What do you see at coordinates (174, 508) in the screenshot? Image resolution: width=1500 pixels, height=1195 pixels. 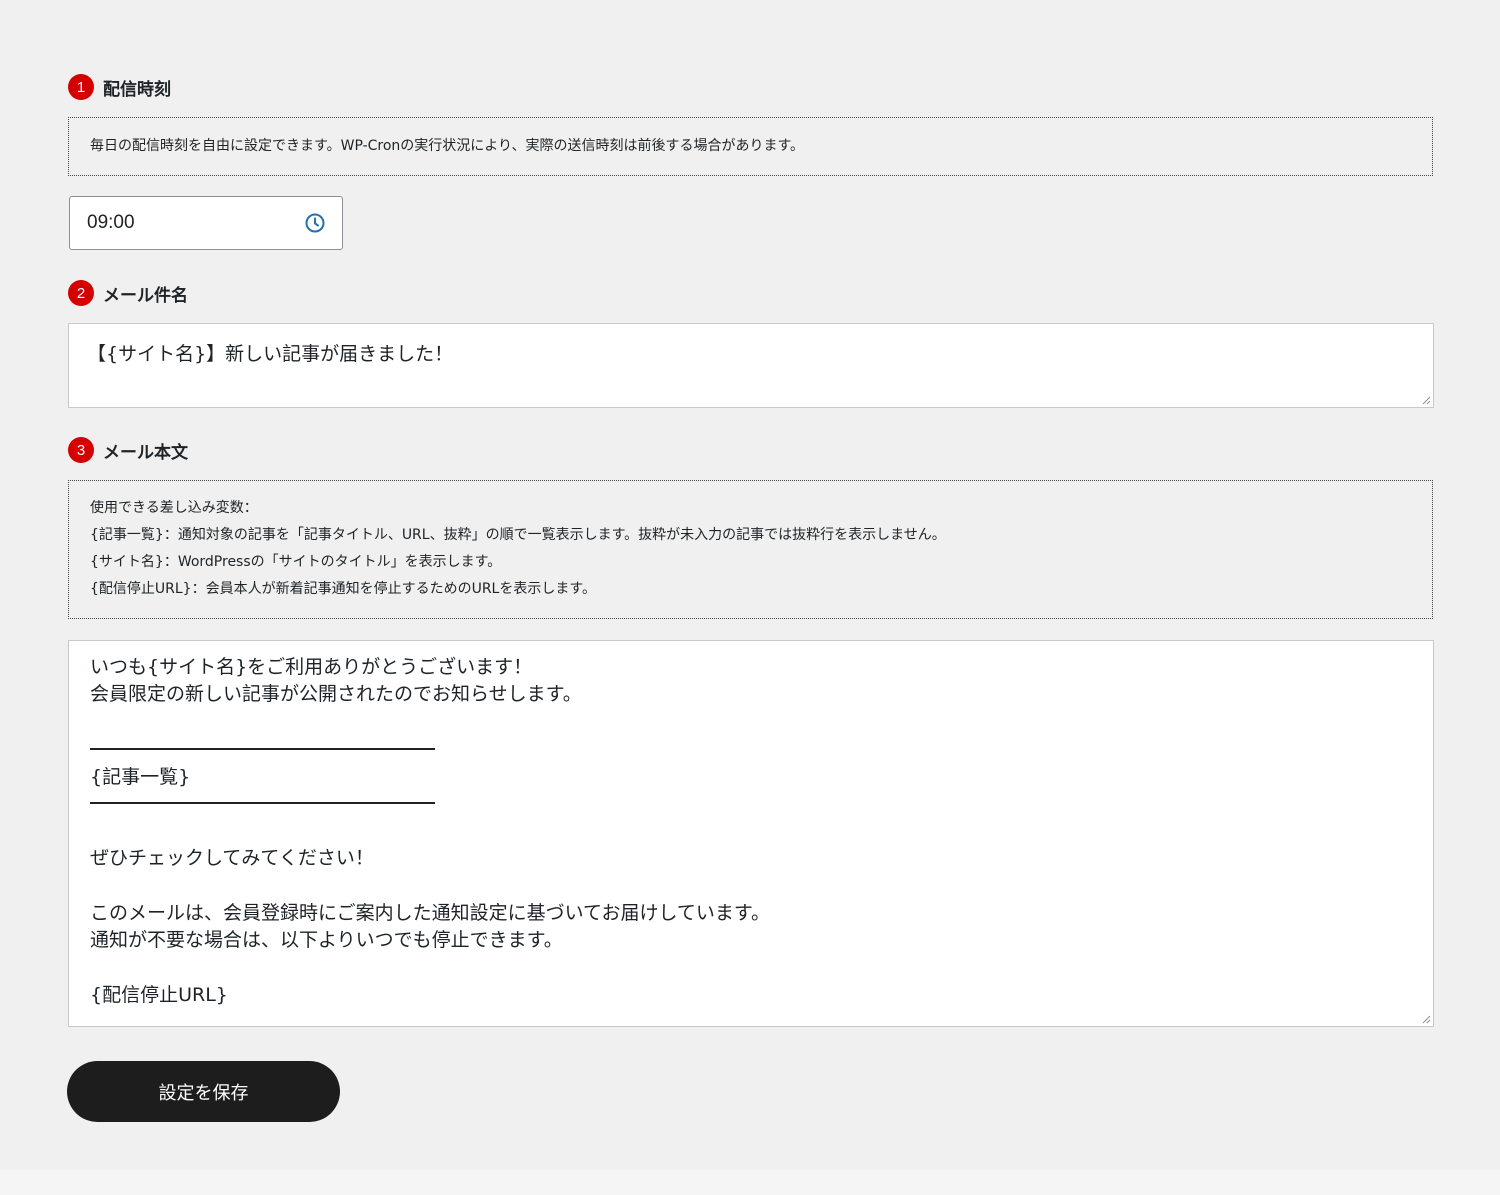 I see `notice-line: 使用できる差し込み変数：` at bounding box center [174, 508].